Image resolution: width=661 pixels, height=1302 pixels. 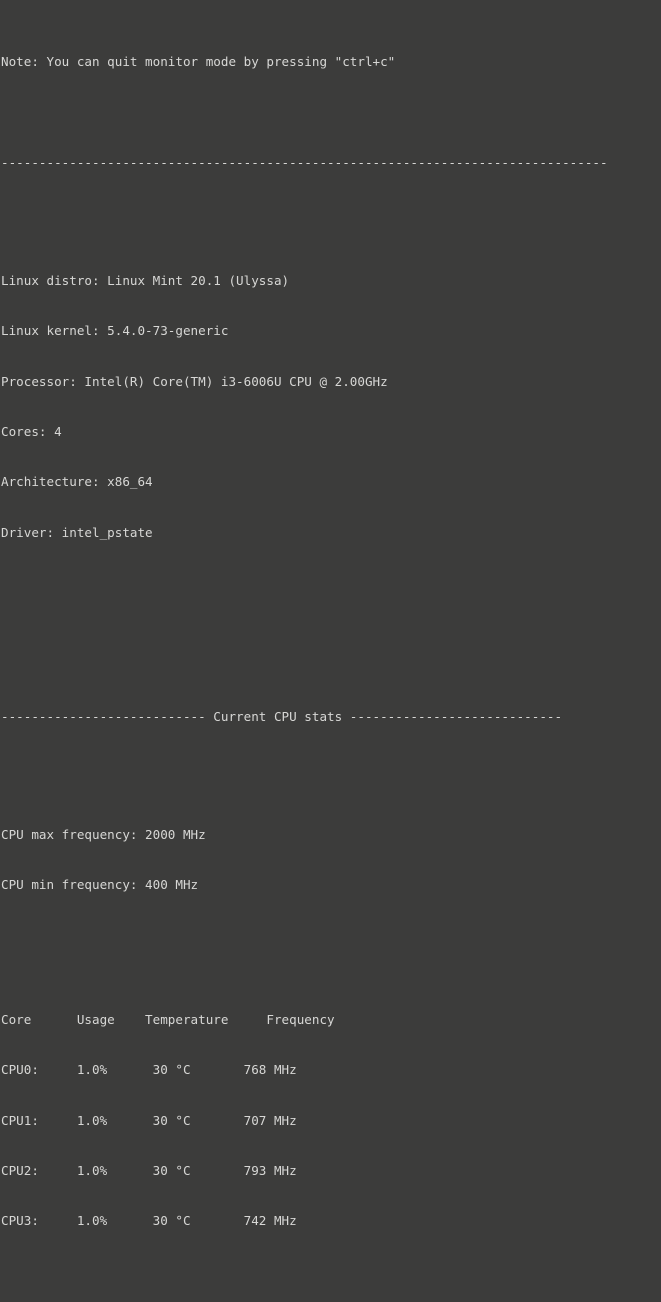 I want to click on system-info-kernel: Linux kernel: 5.4.0-73-generic, so click(x=115, y=331).